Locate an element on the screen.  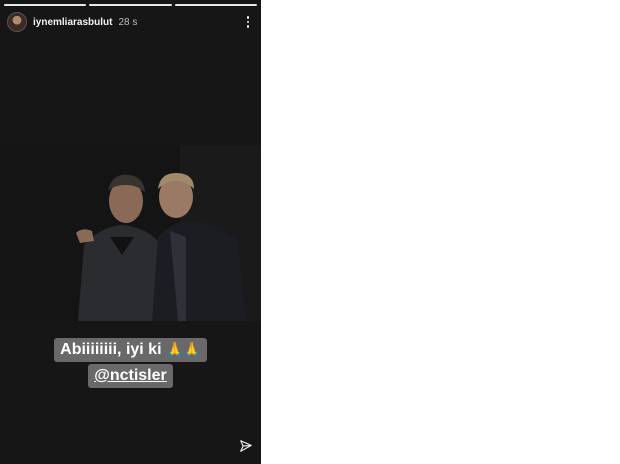
caption-line1: Abiiiiiiii, iyi ki is located at coordinates (111, 349).